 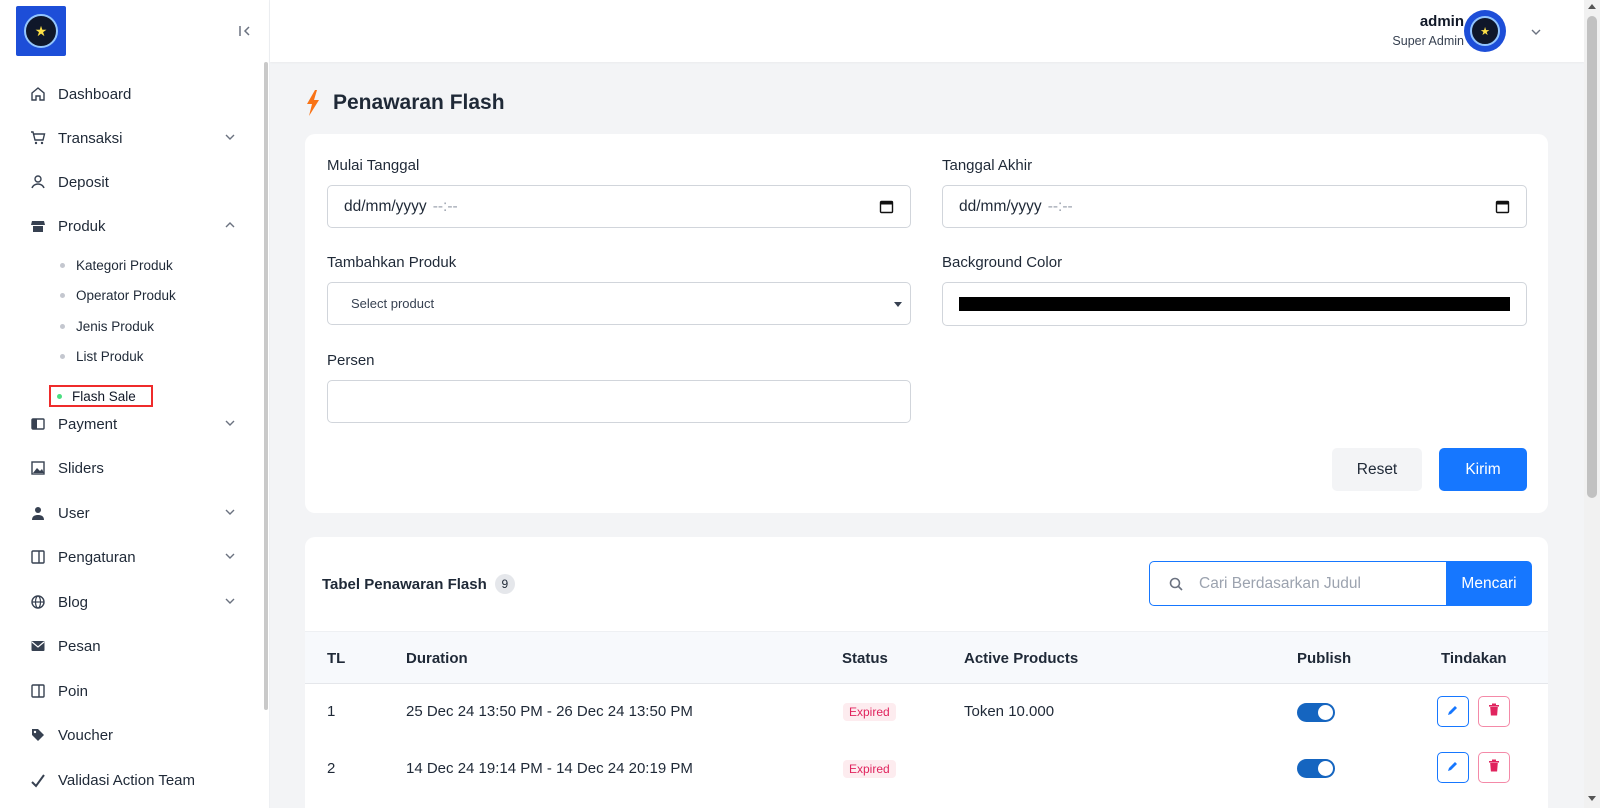 What do you see at coordinates (38, 780) in the screenshot?
I see `check-icon` at bounding box center [38, 780].